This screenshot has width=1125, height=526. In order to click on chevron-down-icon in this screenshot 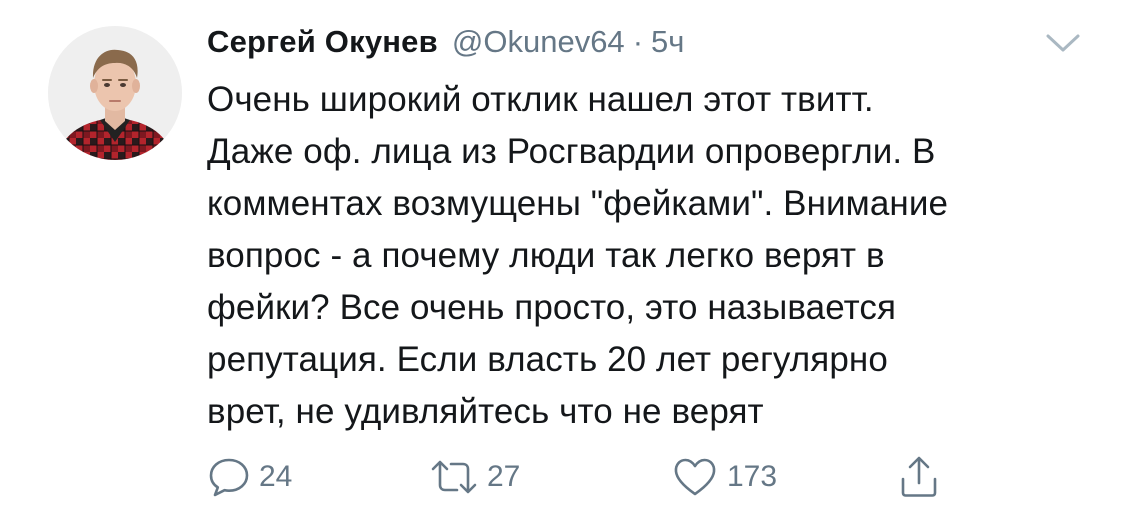, I will do `click(1063, 43)`.